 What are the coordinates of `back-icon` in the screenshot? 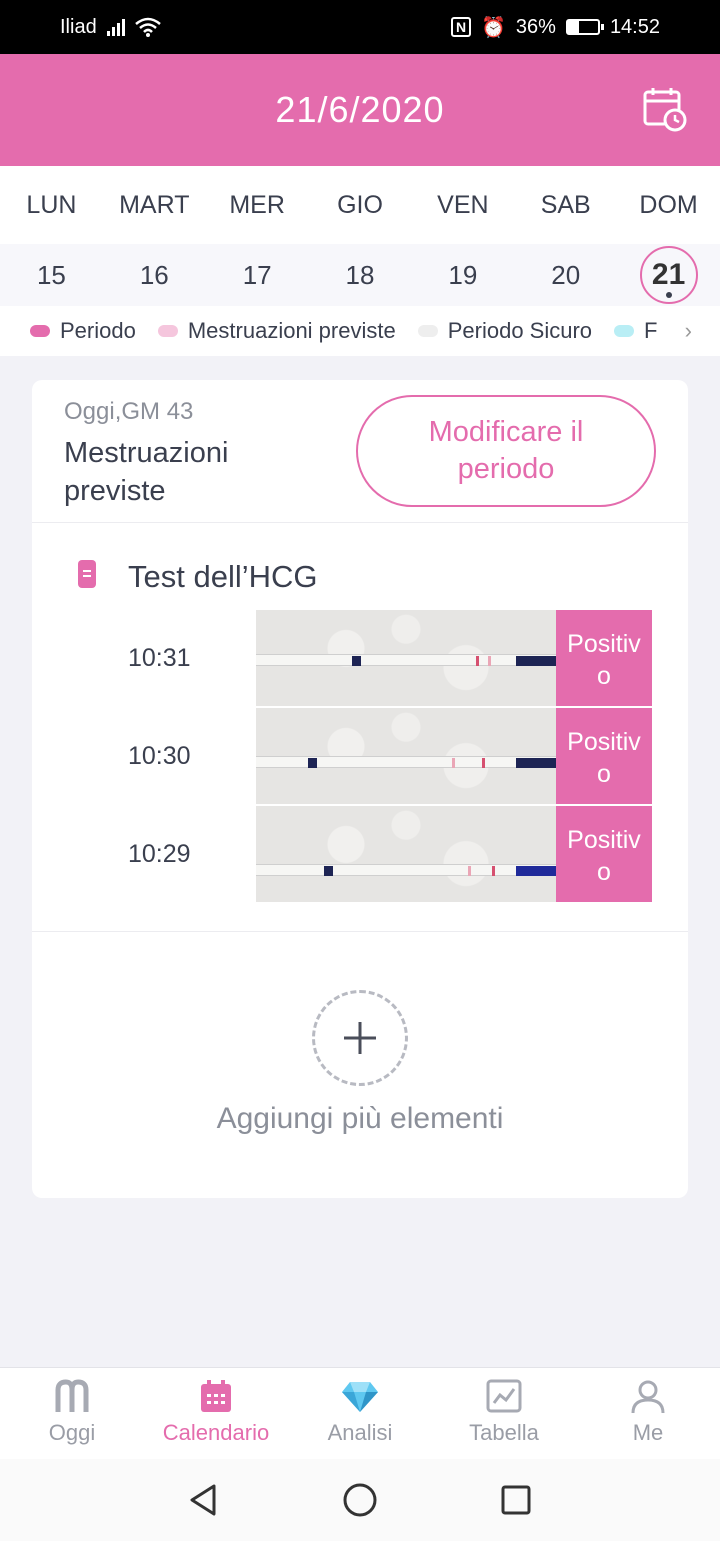 It's located at (204, 1500).